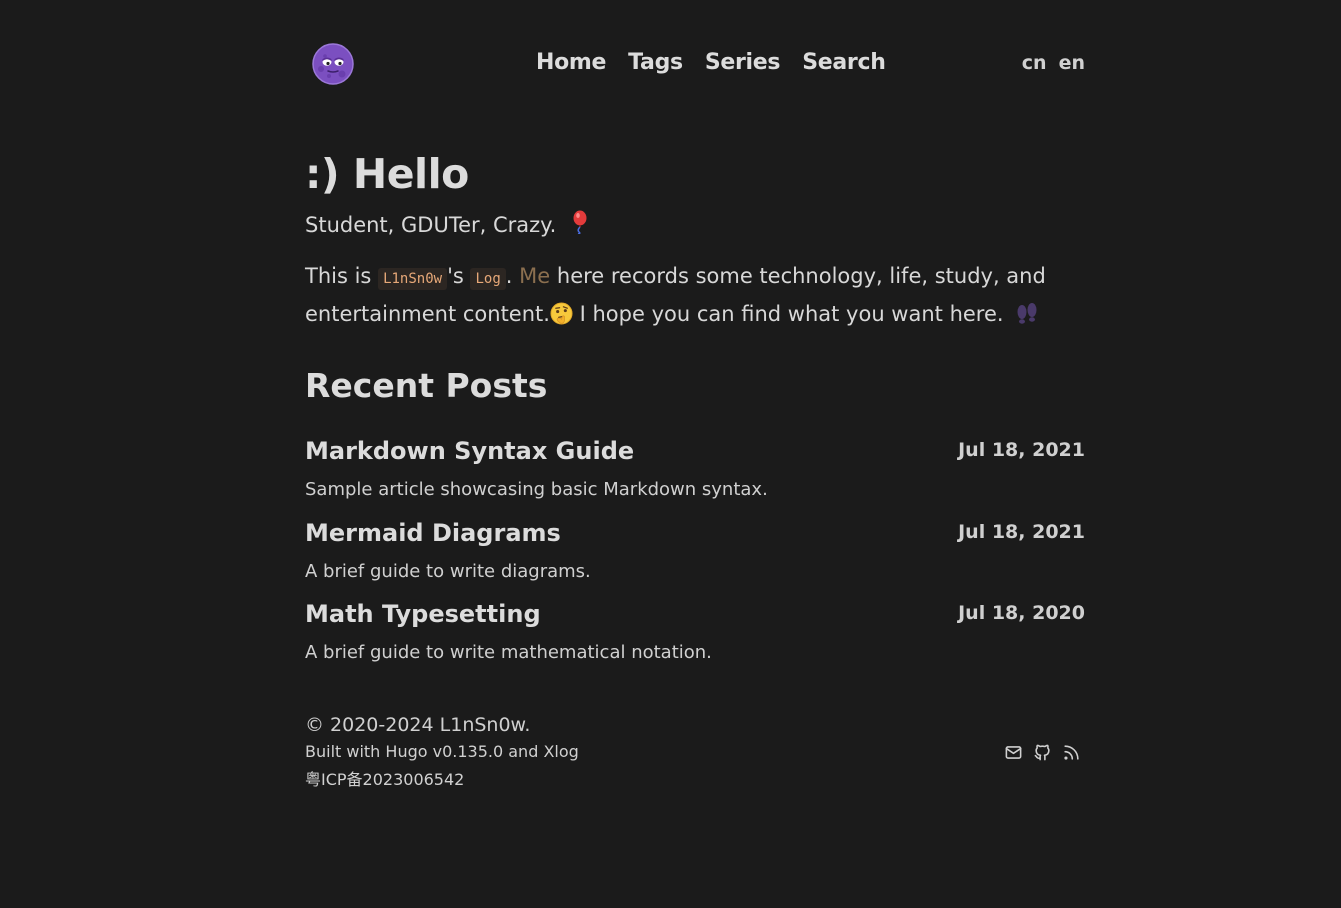 The image size is (1341, 908). I want to click on purple-moon-face-emoji-icon, so click(333, 64).